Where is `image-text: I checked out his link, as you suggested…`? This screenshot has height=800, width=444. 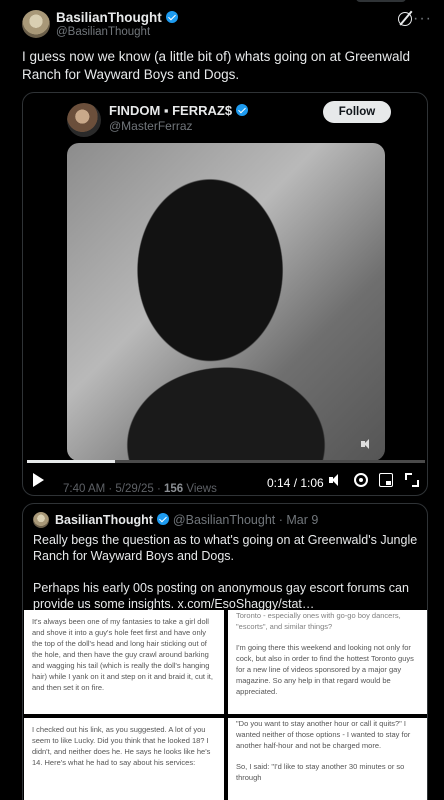 image-text: I checked out his link, as you suggested… is located at coordinates (121, 746).